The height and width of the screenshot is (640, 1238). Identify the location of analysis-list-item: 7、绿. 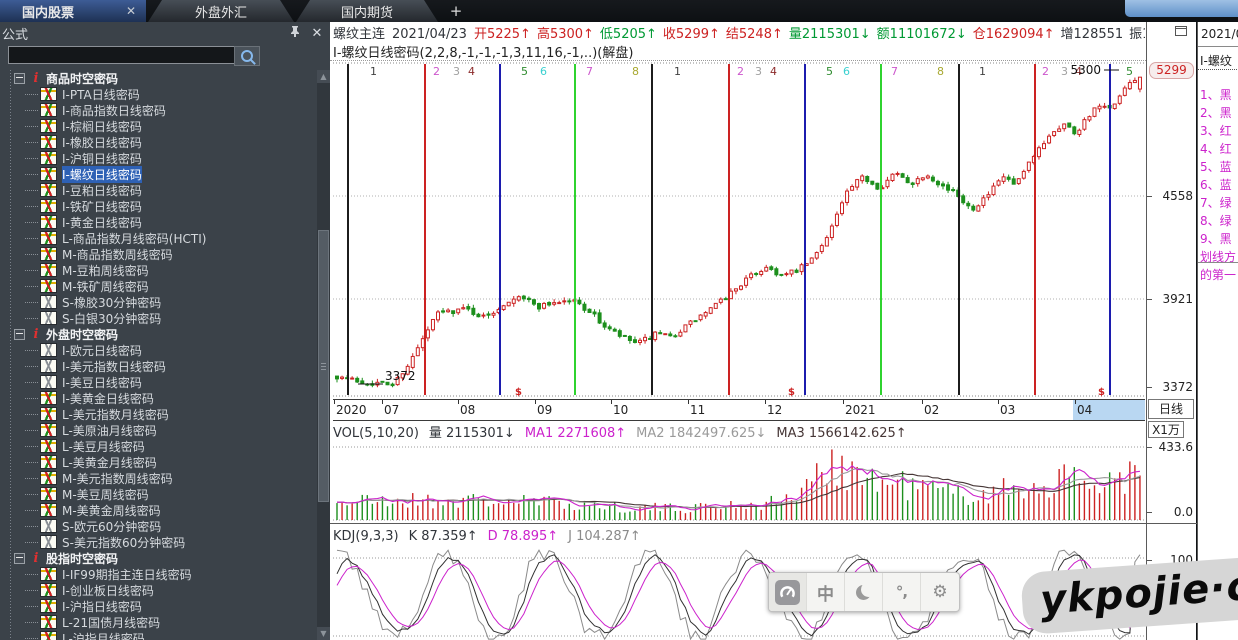
(1216, 203).